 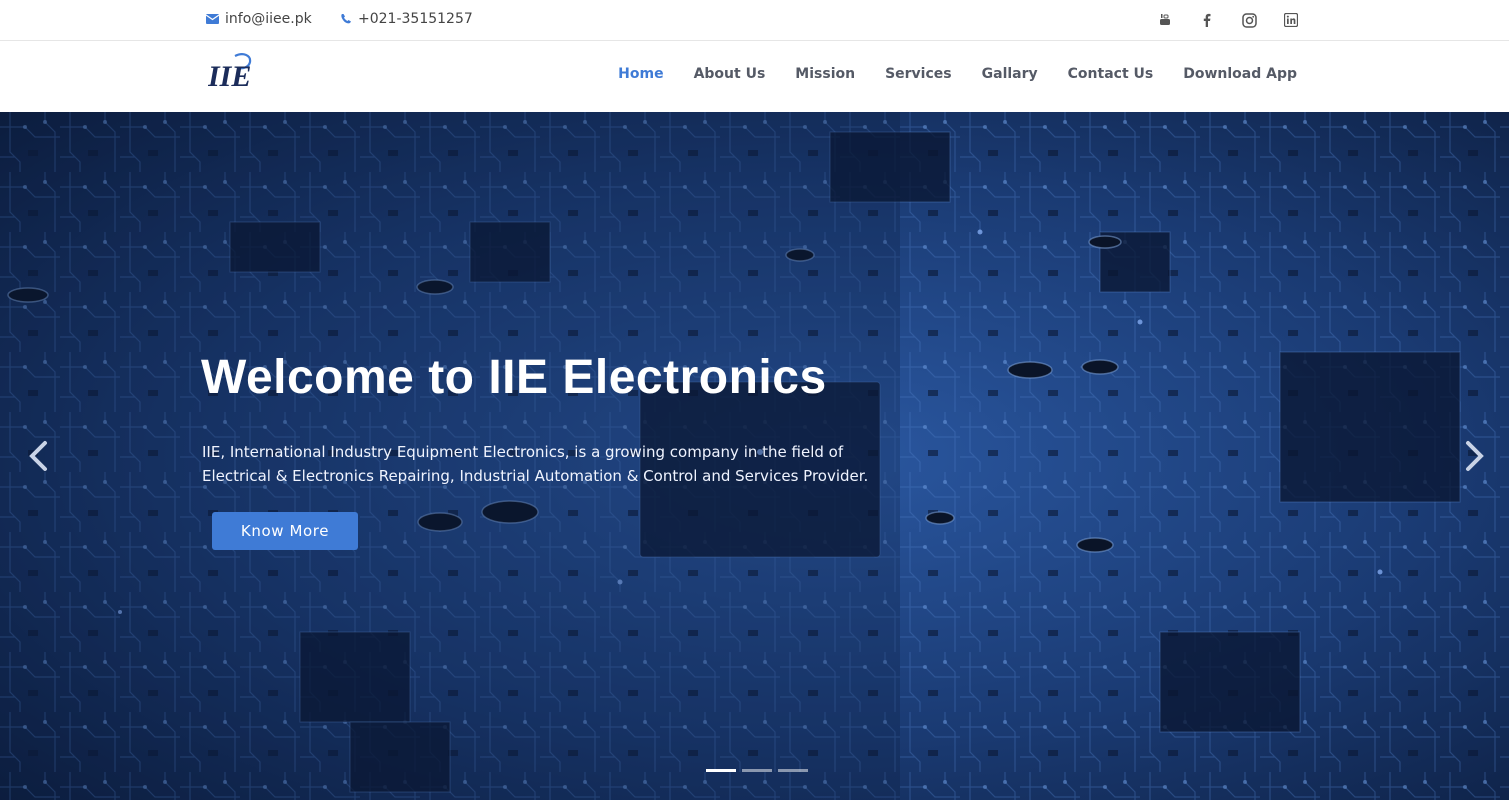 I want to click on envelope-icon, so click(x=212, y=19).